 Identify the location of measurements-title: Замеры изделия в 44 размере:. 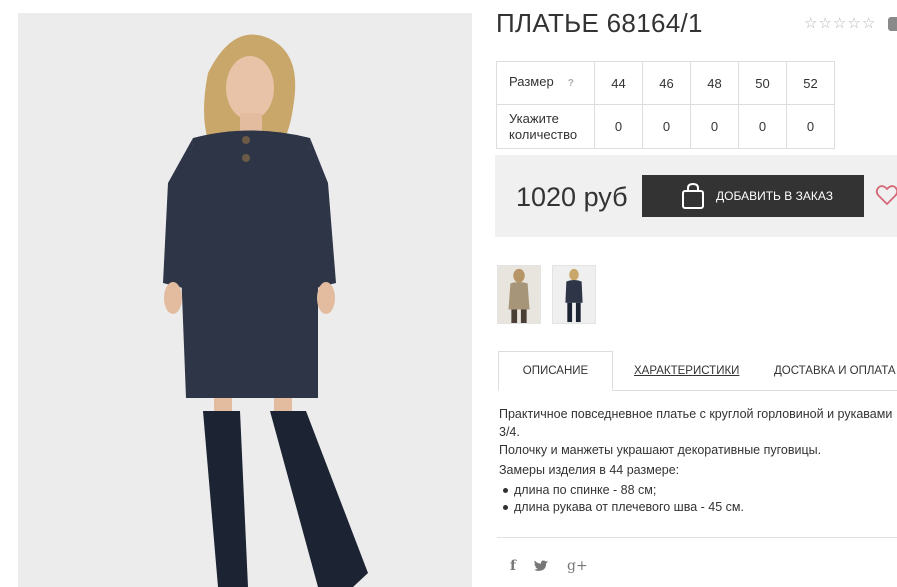
(589, 470).